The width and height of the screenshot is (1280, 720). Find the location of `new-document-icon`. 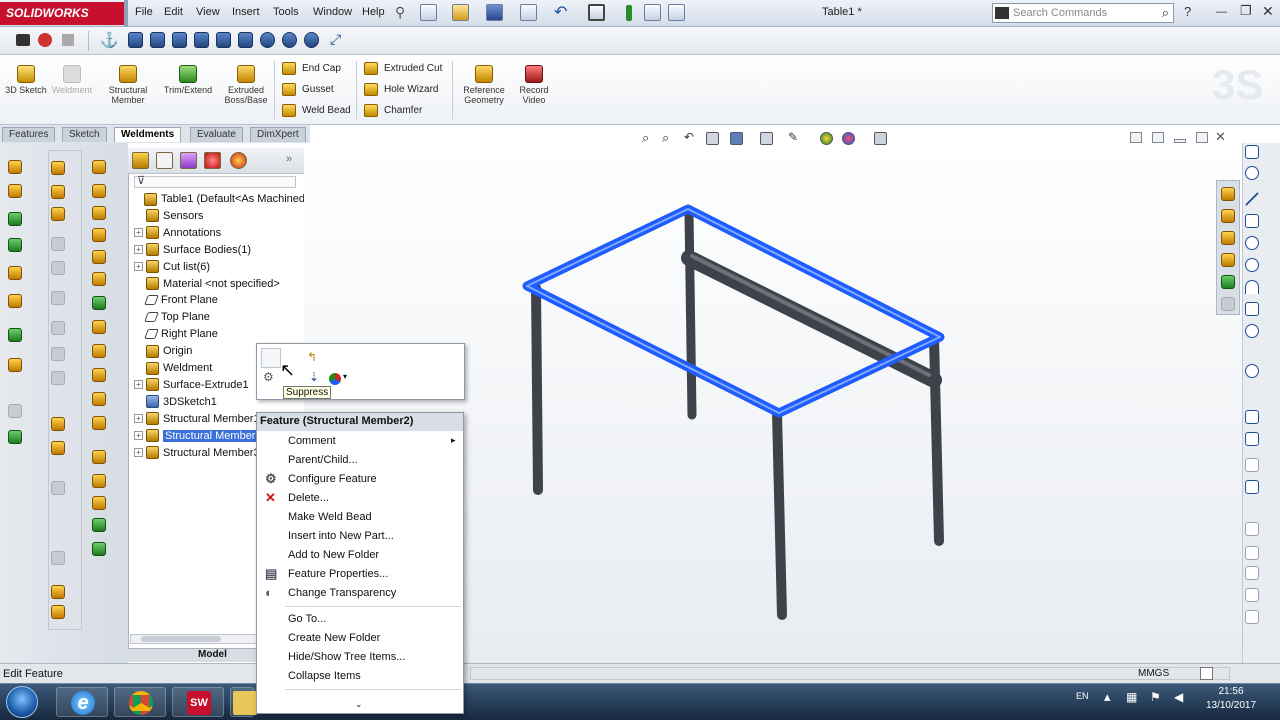

new-document-icon is located at coordinates (428, 12).